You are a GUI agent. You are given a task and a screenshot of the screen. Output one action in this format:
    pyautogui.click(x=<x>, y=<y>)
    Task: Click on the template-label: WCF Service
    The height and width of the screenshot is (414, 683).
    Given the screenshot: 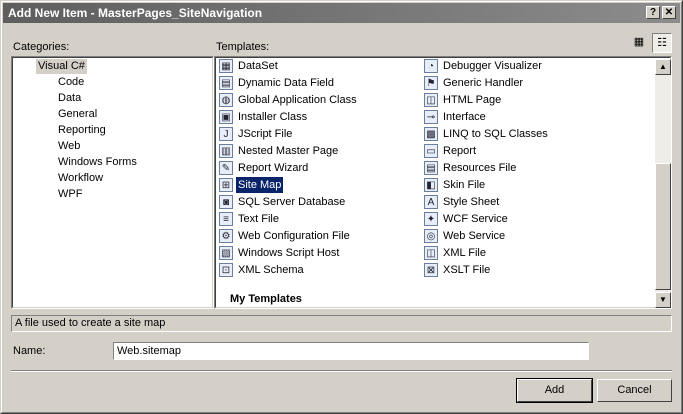 What is the action you would take?
    pyautogui.click(x=475, y=219)
    